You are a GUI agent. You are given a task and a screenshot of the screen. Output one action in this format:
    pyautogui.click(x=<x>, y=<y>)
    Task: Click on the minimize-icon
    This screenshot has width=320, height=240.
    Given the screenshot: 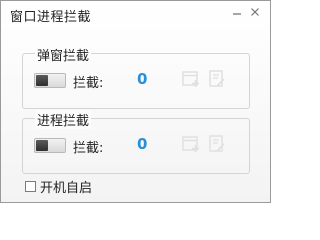 What is the action you would take?
    pyautogui.click(x=237, y=13)
    